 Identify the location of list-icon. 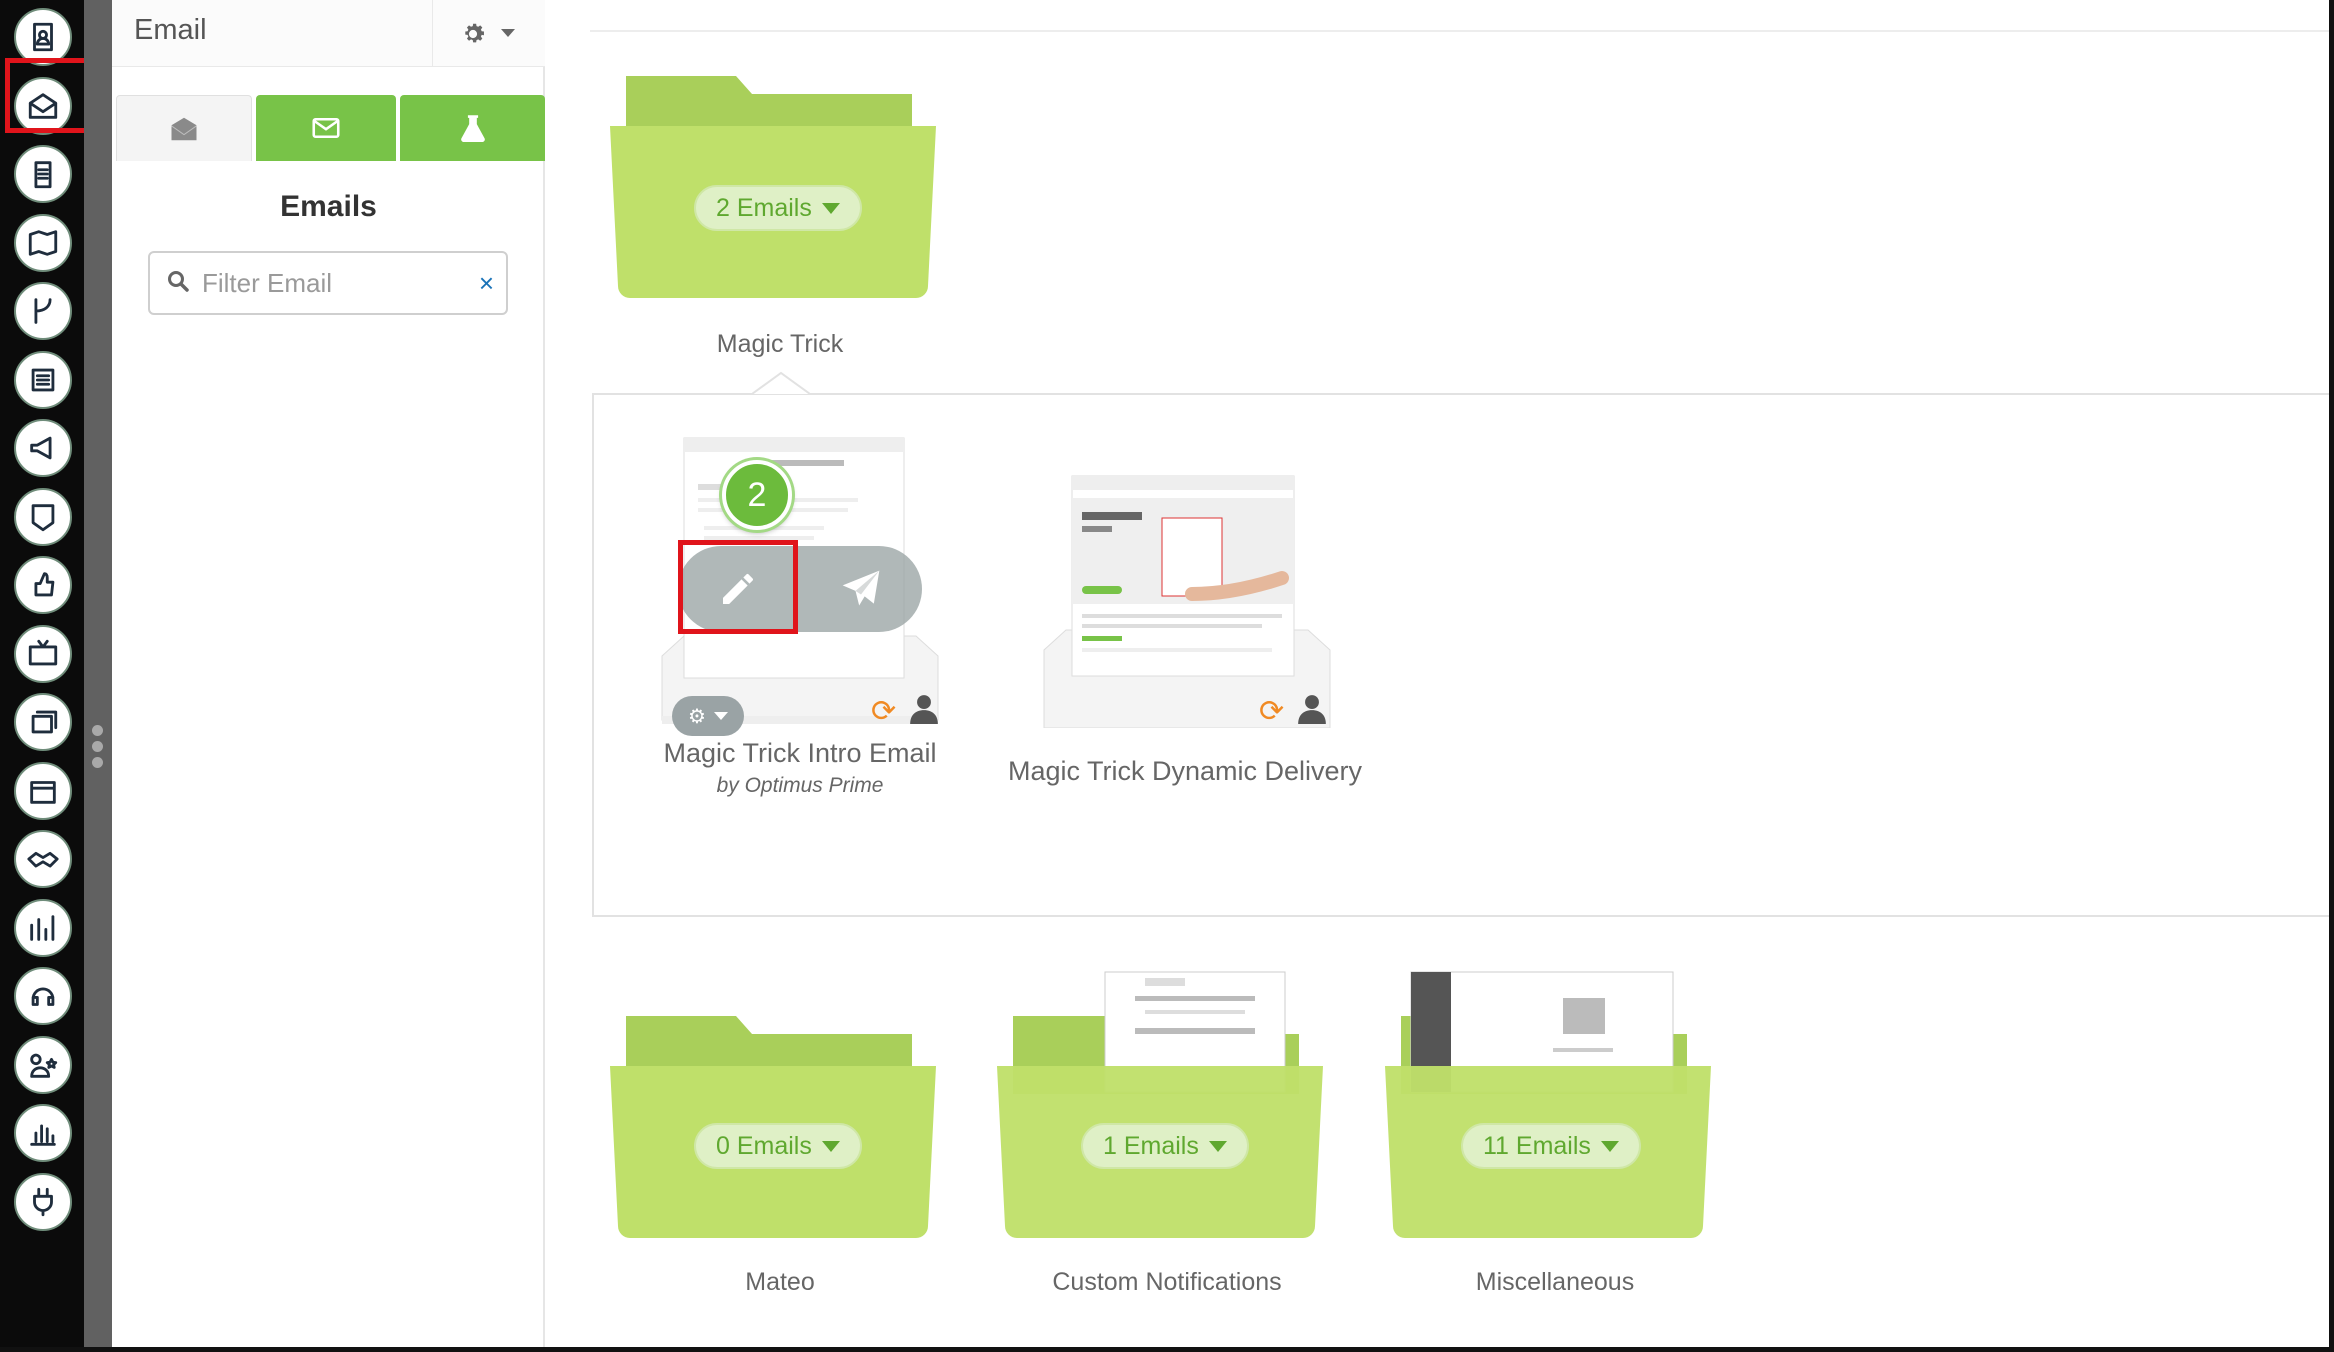
(43, 379).